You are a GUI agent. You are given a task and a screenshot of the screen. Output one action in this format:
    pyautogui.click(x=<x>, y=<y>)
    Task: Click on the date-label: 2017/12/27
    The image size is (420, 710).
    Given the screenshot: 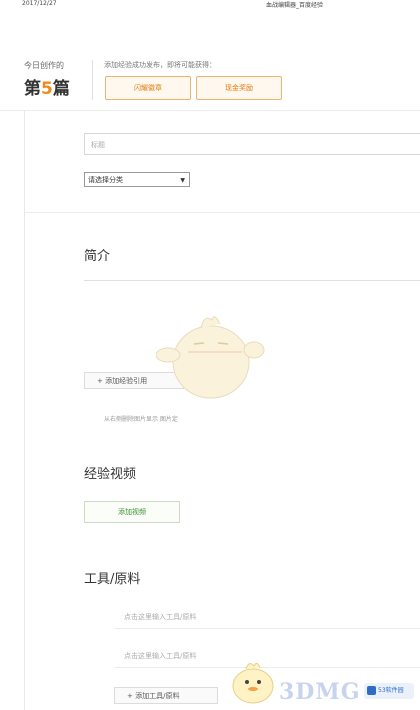 What is the action you would take?
    pyautogui.click(x=39, y=3)
    